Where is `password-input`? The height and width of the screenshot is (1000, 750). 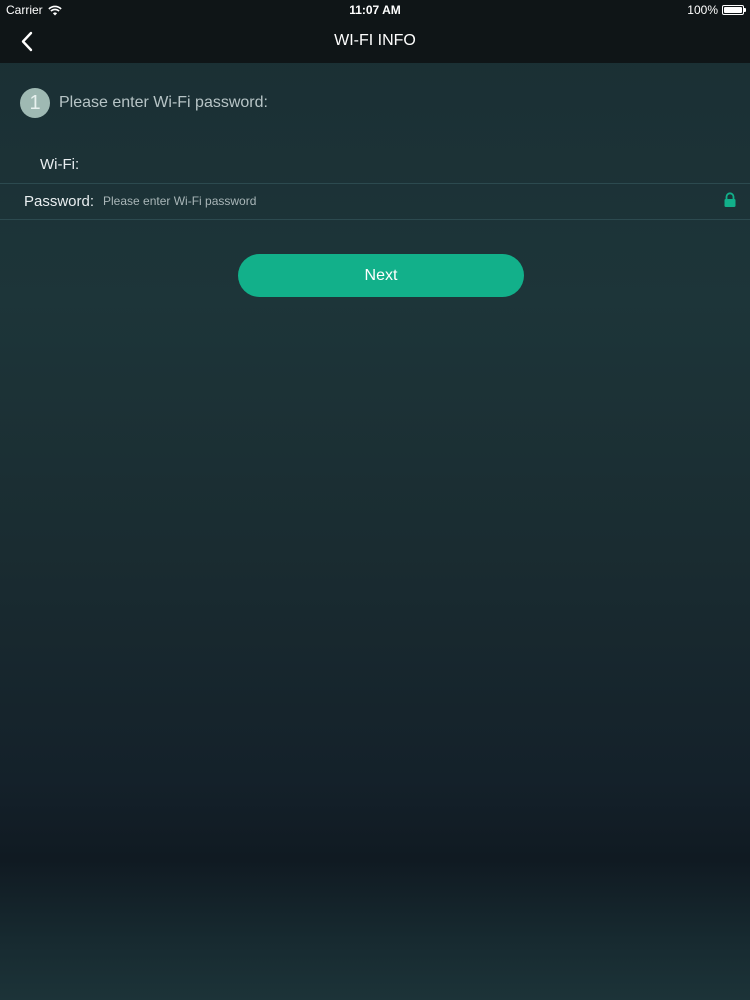
password-input is located at coordinates (403, 201).